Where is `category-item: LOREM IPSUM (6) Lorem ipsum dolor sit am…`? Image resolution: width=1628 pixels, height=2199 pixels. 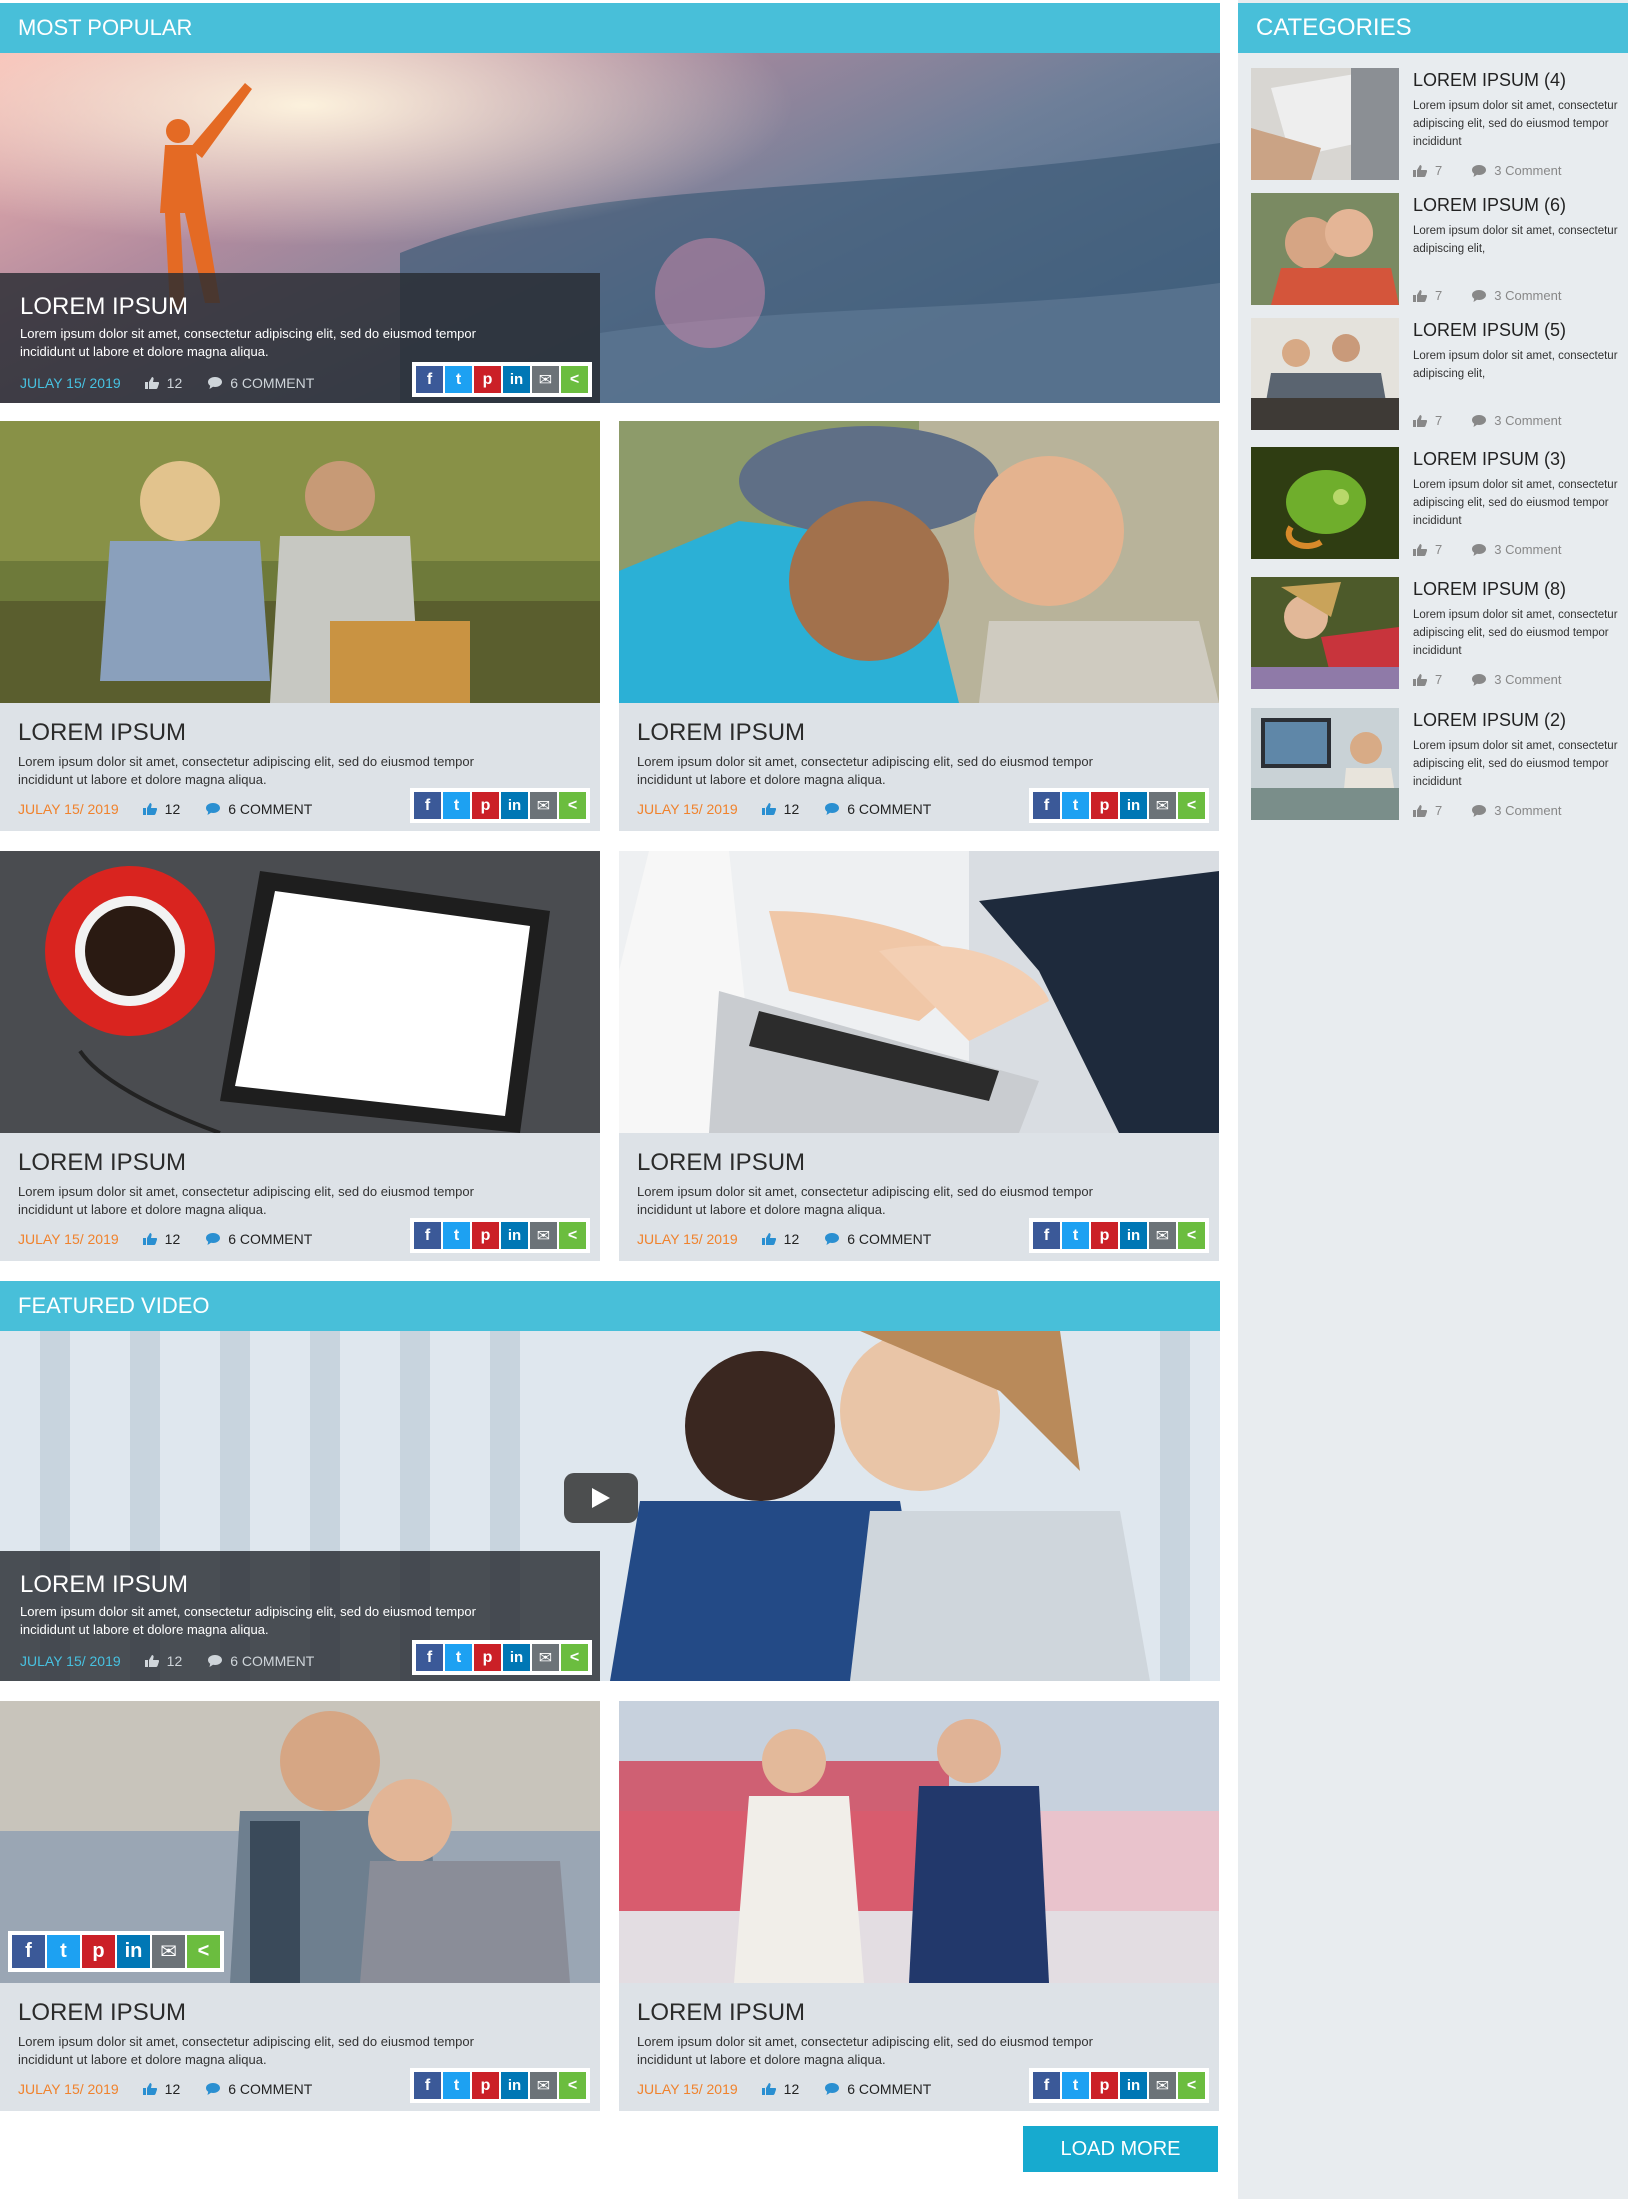 category-item: LOREM IPSUM (6) Lorem ipsum dolor sit am… is located at coordinates (1436, 249).